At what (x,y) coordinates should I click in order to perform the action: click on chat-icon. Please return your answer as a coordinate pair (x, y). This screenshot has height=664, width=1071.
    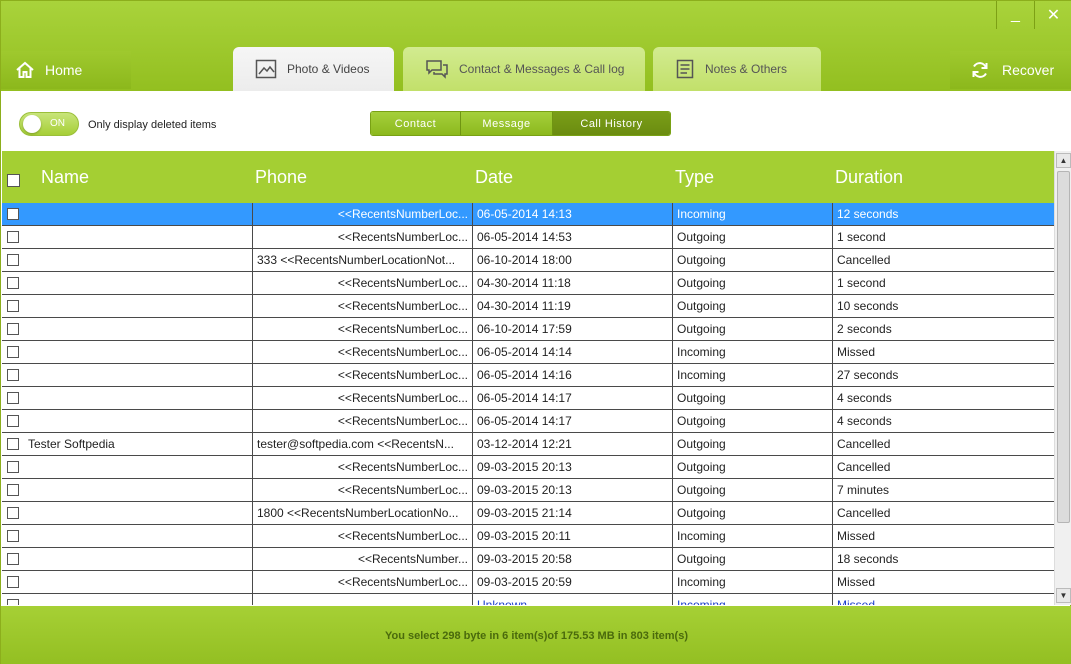
    Looking at the image, I should click on (437, 69).